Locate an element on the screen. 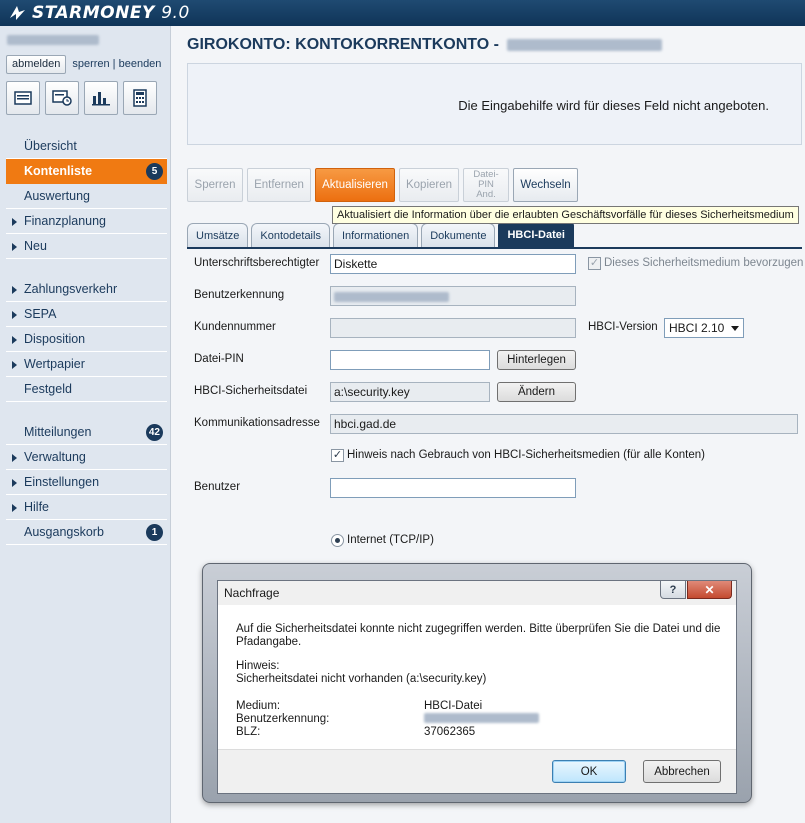  kommunikation-label: Kommunikationsadresse is located at coordinates (257, 423).